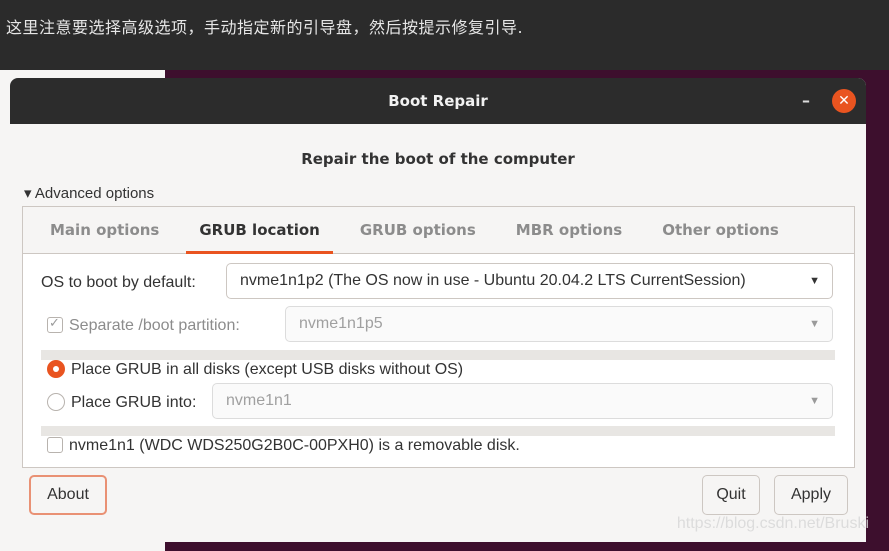 Image resolution: width=889 pixels, height=551 pixels. What do you see at coordinates (104, 230) in the screenshot?
I see `tab-main-options: Main options` at bounding box center [104, 230].